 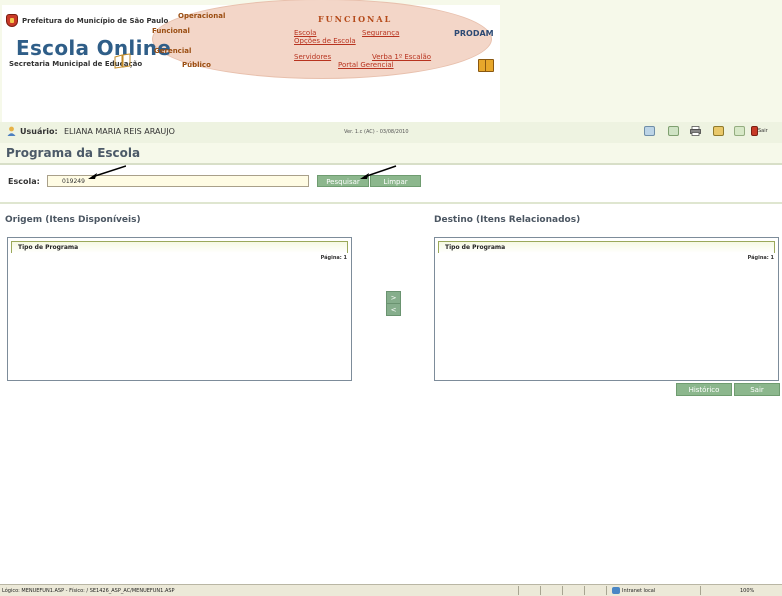 I want to click on zone-text: Intranet local, so click(x=639, y=591).